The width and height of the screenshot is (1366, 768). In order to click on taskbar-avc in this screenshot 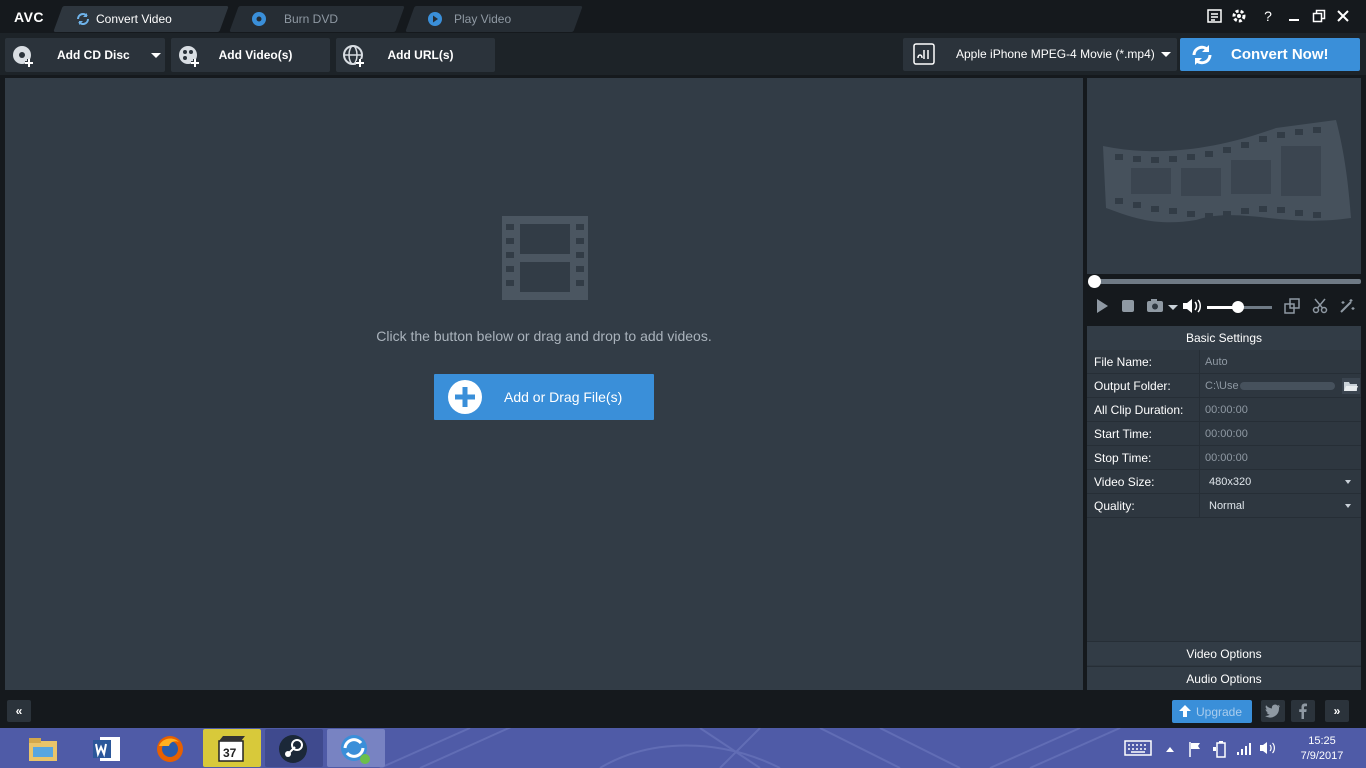, I will do `click(356, 748)`.